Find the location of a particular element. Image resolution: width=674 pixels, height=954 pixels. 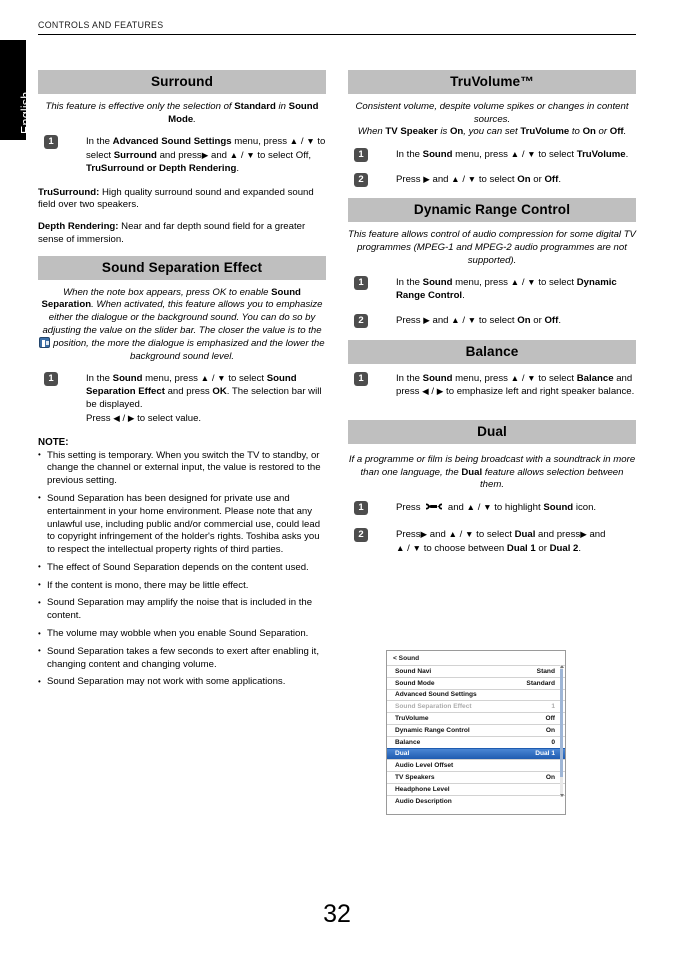

menu-row-label: Audio Level Offset is located at coordinates (424, 766).